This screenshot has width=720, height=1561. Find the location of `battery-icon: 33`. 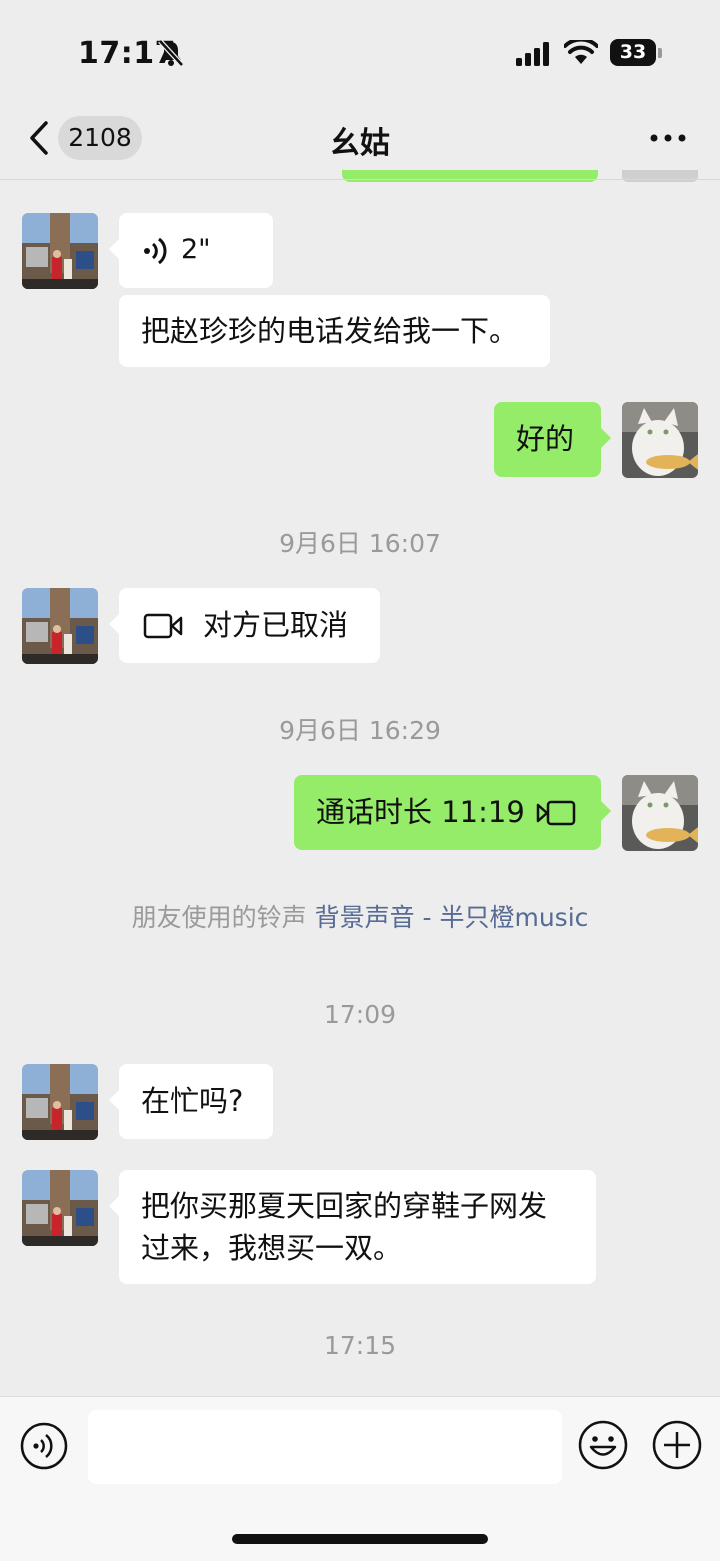

battery-icon: 33 is located at coordinates (633, 52).